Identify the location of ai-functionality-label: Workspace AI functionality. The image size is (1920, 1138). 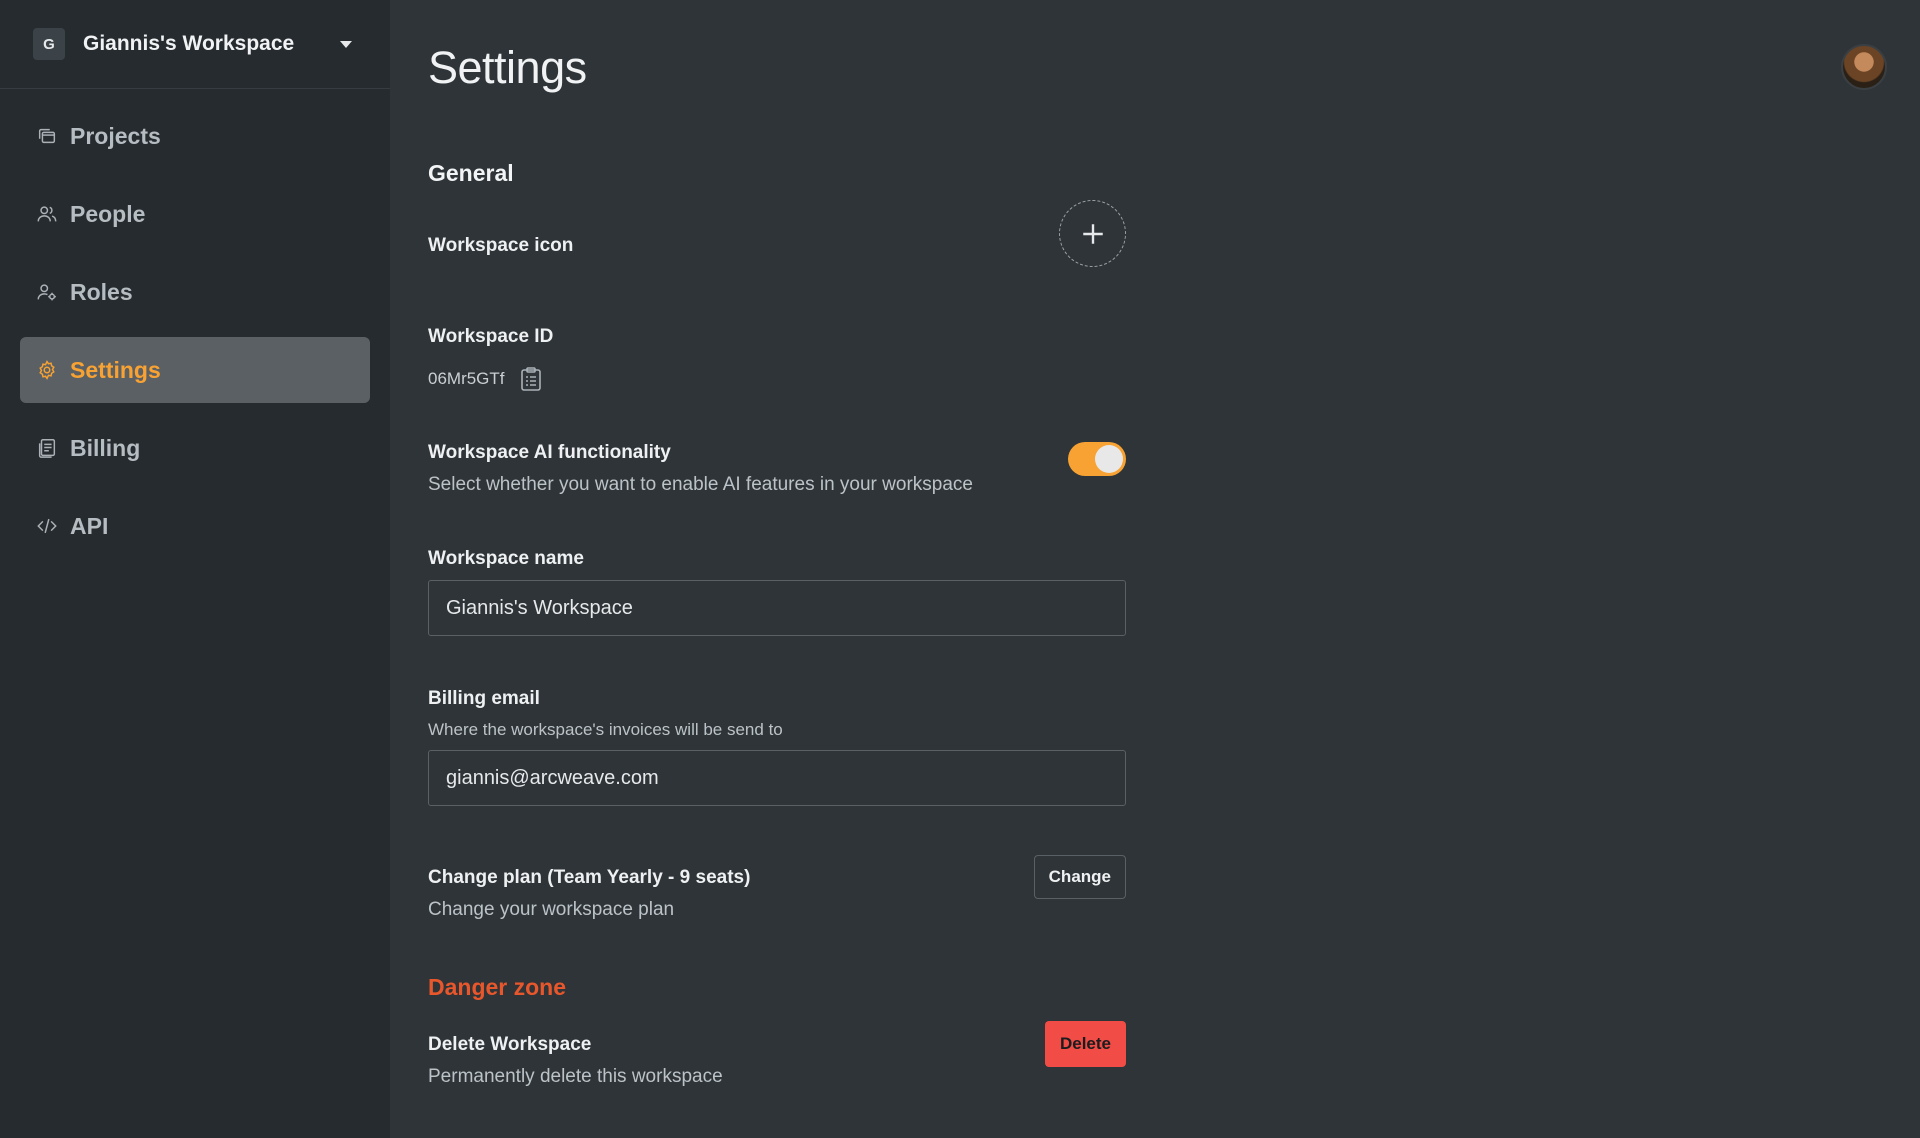
(549, 452).